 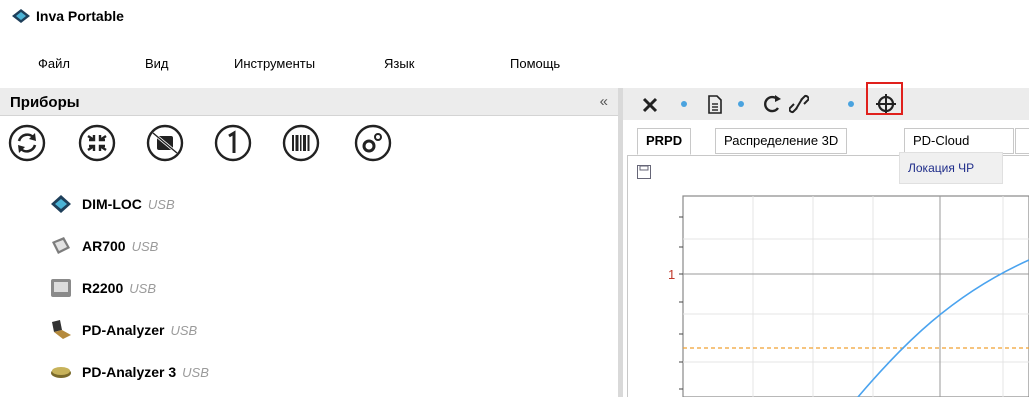 I want to click on menu-bar: Файл Вид Инструменты Язык Помощь, so click(x=514, y=67).